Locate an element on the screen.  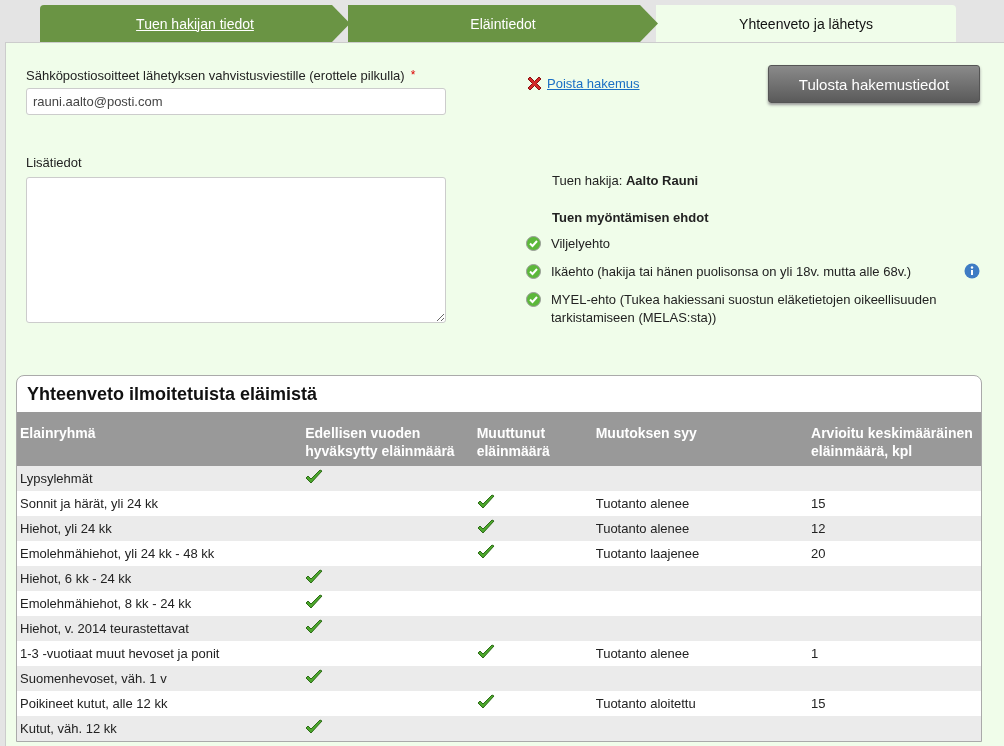
column-header: Muuttunut eläinmäärä is located at coordinates (533, 439).